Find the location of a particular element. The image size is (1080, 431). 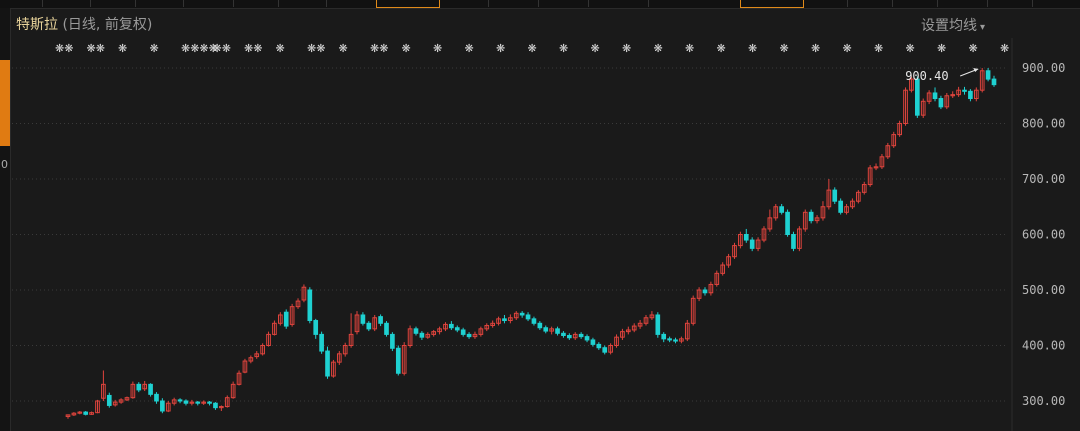

y-tick-label: 400.00 is located at coordinates (1043, 346).